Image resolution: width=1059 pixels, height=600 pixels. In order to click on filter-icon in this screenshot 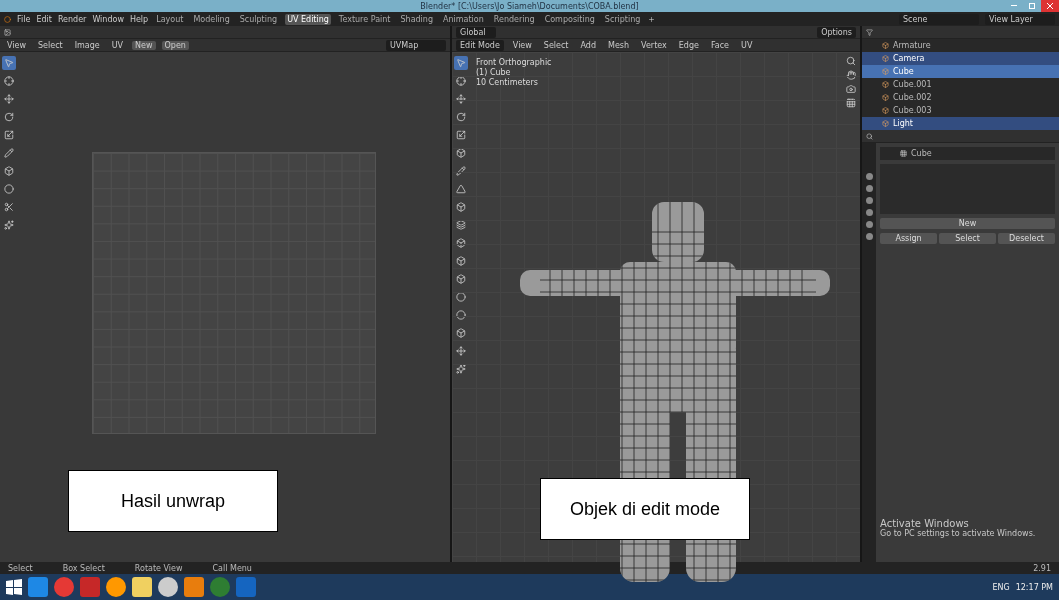, I will do `click(869, 32)`.